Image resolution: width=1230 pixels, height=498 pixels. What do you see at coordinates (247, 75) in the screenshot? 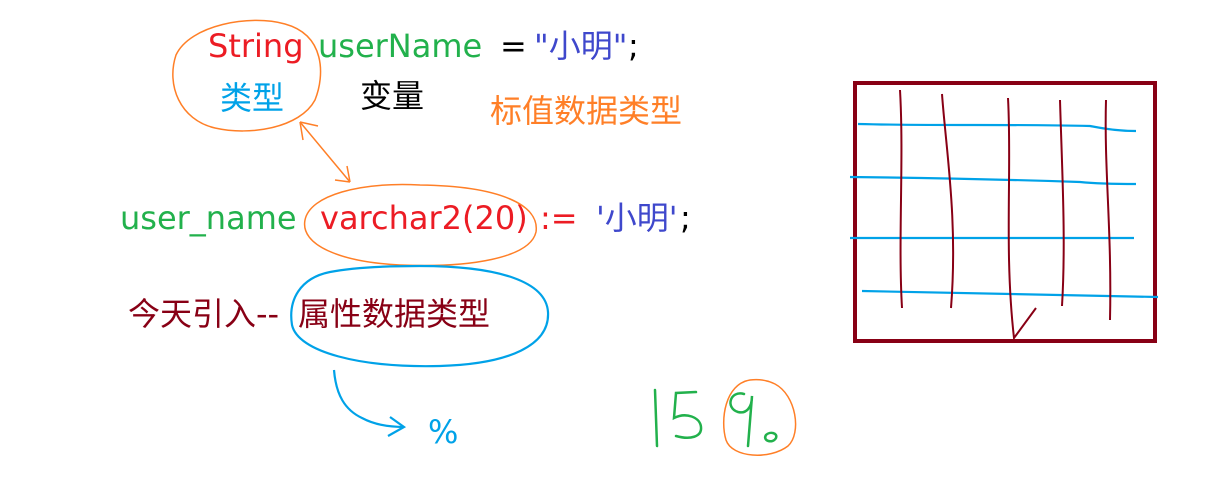
I see `type-circle-icon` at bounding box center [247, 75].